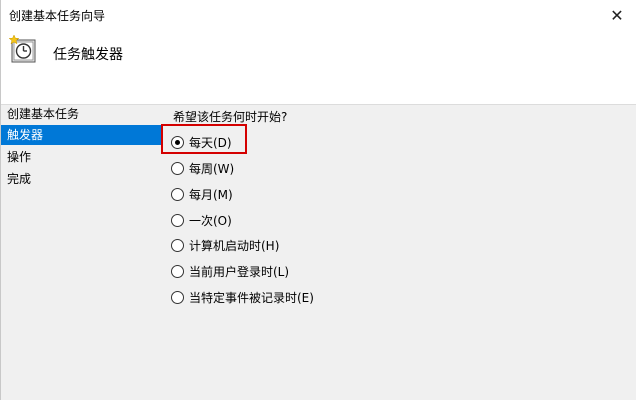 Image resolution: width=636 pixels, height=400 pixels. Describe the element at coordinates (239, 271) in the screenshot. I see `option-logon-label: 当前用户登录时(L)` at that location.